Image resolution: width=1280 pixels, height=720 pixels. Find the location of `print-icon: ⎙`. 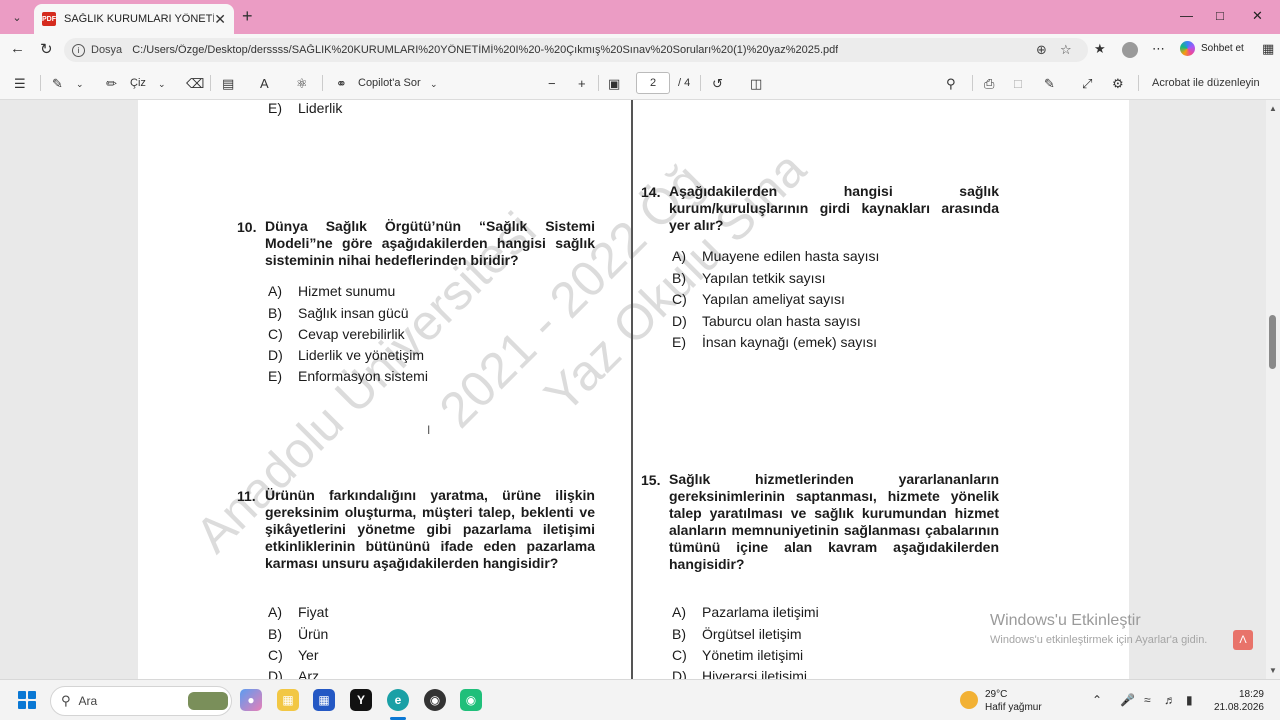

print-icon: ⎙ is located at coordinates (989, 84).